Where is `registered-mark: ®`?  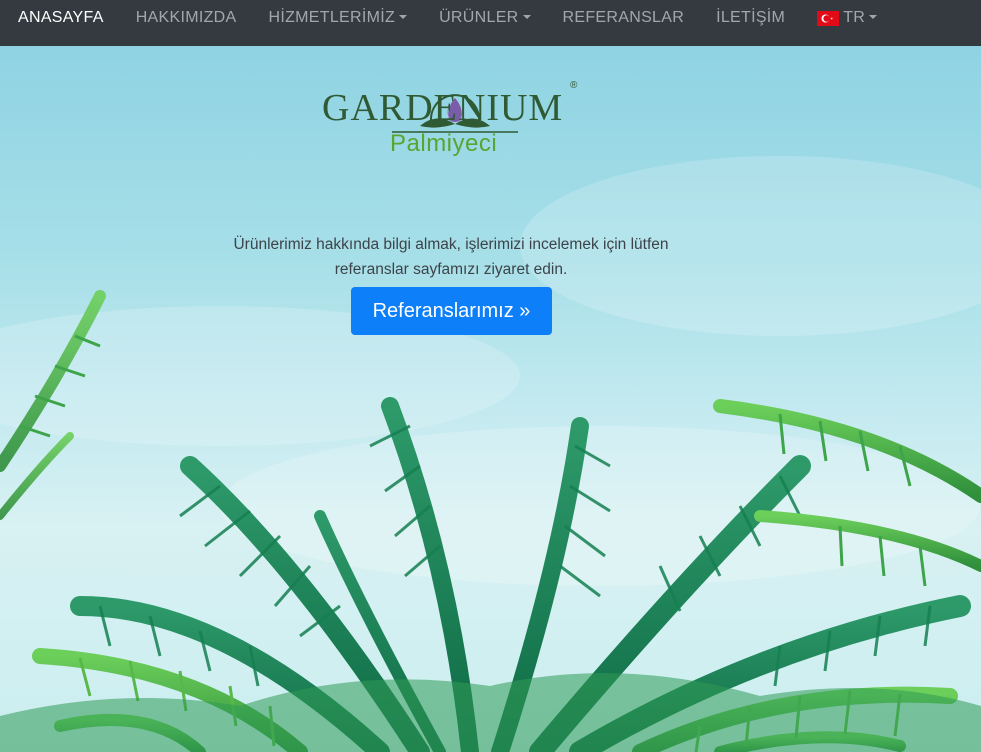
registered-mark: ® is located at coordinates (574, 85).